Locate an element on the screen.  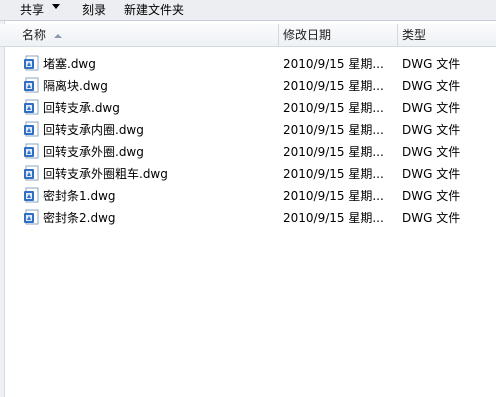
burn-button: 刻录 is located at coordinates (94, 10).